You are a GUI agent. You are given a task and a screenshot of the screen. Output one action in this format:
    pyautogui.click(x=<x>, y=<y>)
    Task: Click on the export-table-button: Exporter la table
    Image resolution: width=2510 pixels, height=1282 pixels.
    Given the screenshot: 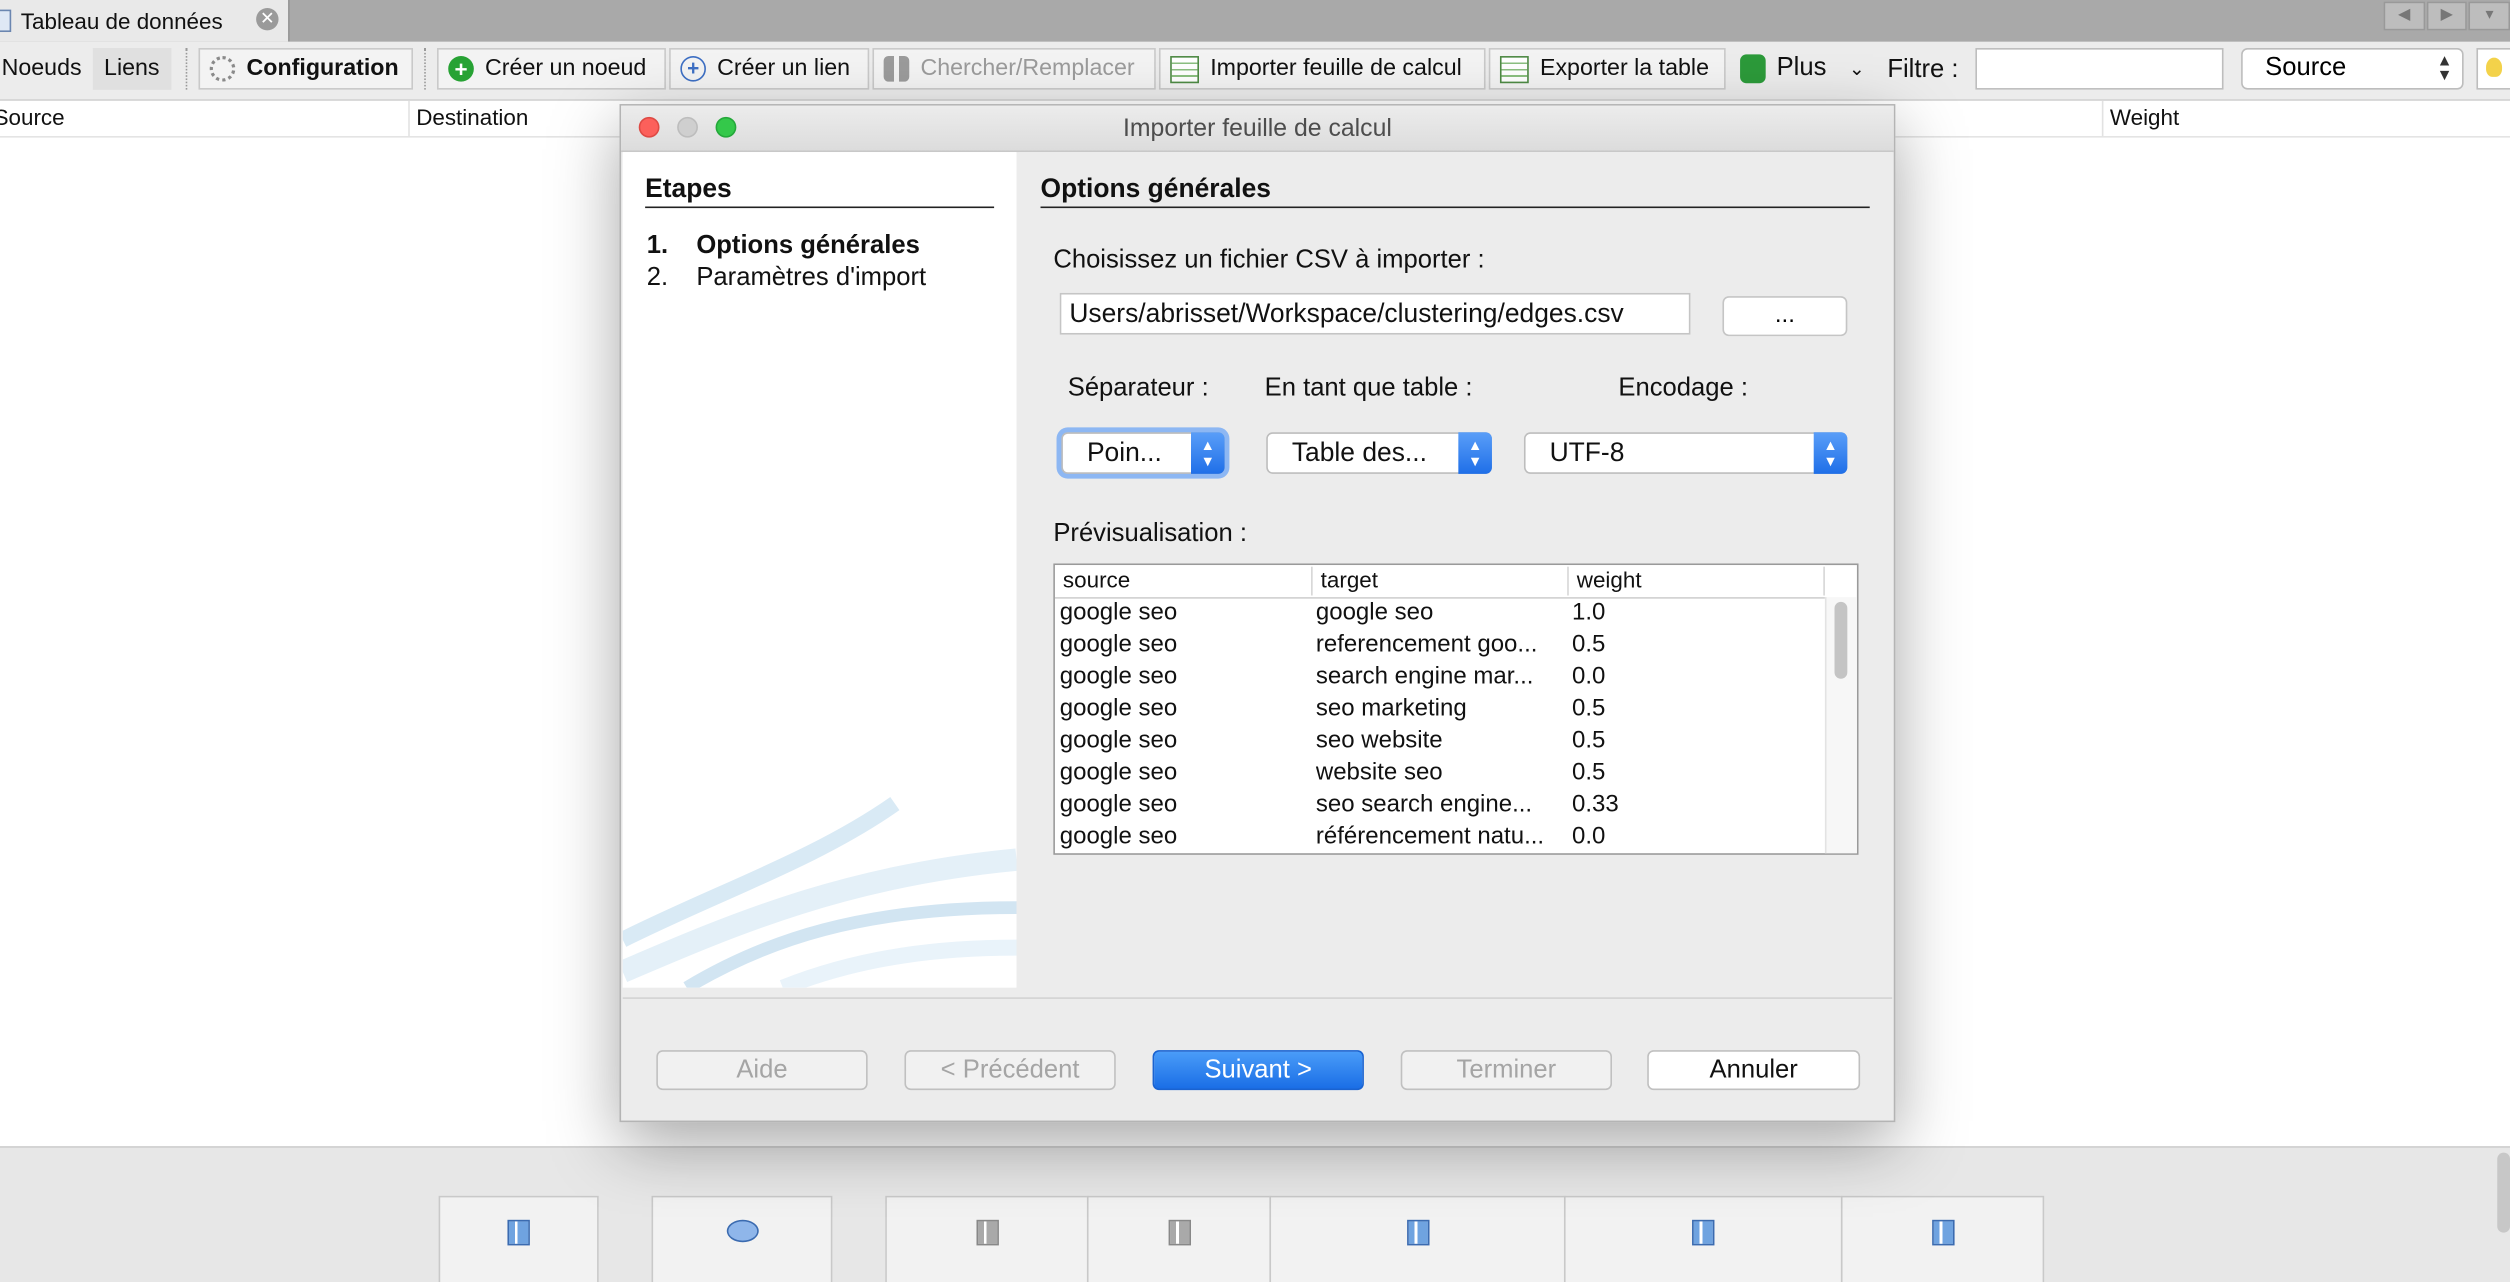 What is the action you would take?
    pyautogui.click(x=1607, y=69)
    